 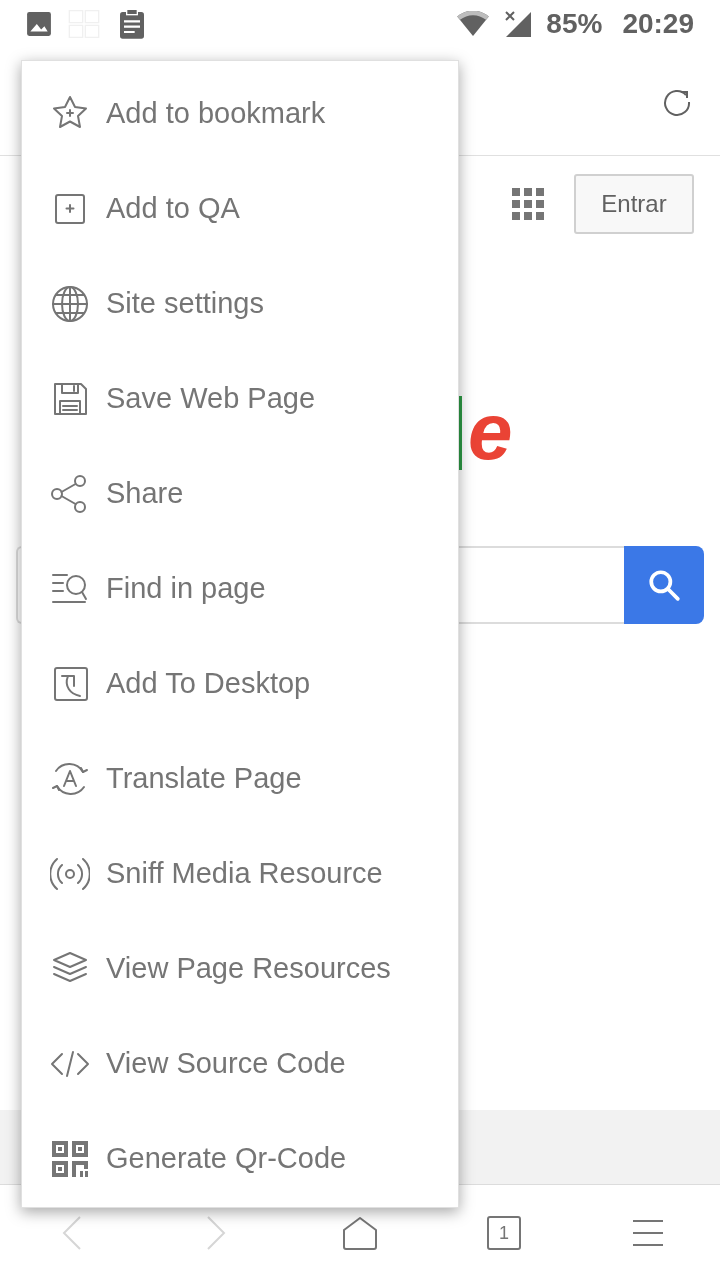 I want to click on globe-icon, so click(x=70, y=303).